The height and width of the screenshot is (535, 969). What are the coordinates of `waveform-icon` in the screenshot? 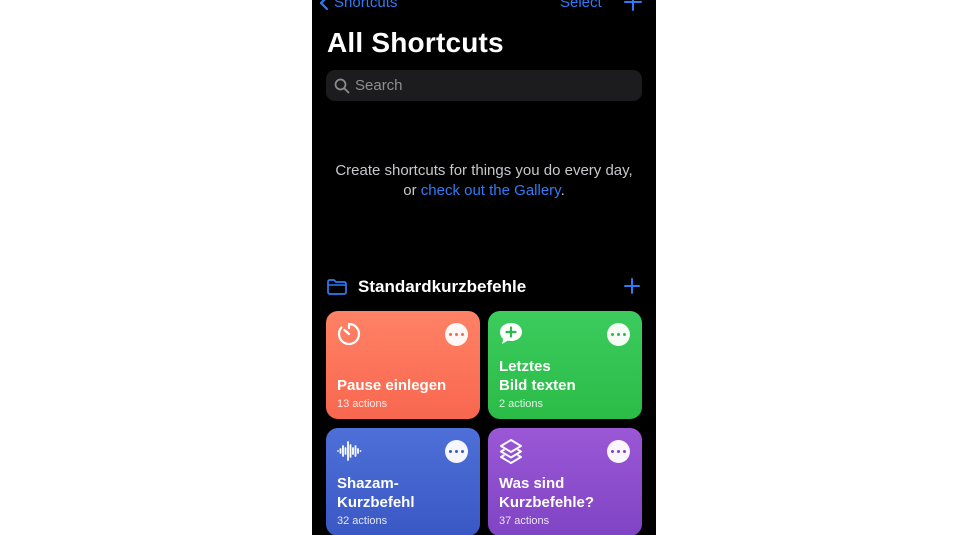 It's located at (349, 451).